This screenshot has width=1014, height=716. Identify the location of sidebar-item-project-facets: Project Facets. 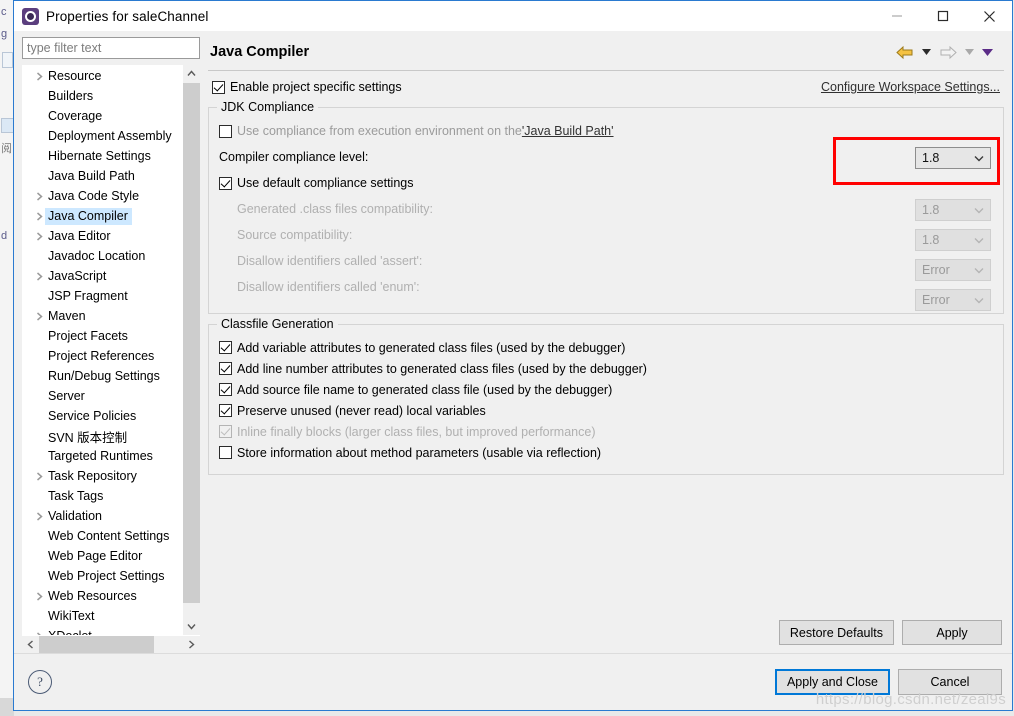
(102, 336).